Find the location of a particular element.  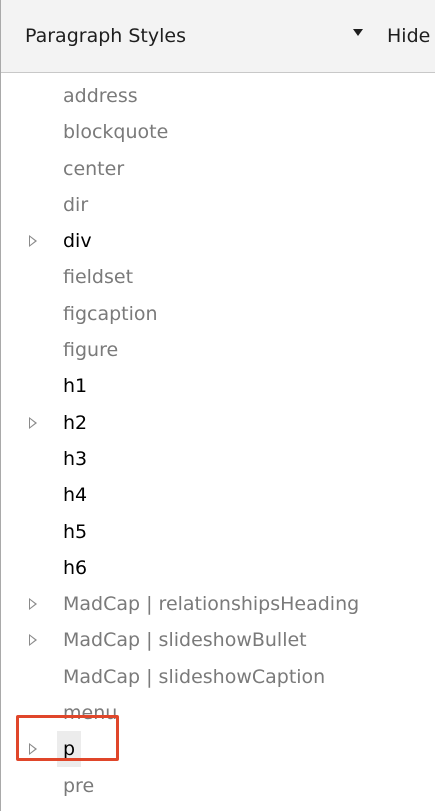

style-item-label: blockquote is located at coordinates (116, 132).